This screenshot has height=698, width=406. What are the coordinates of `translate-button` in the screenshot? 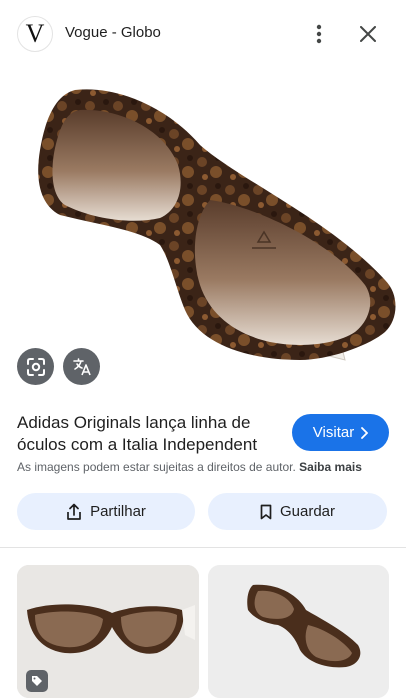 It's located at (81, 366).